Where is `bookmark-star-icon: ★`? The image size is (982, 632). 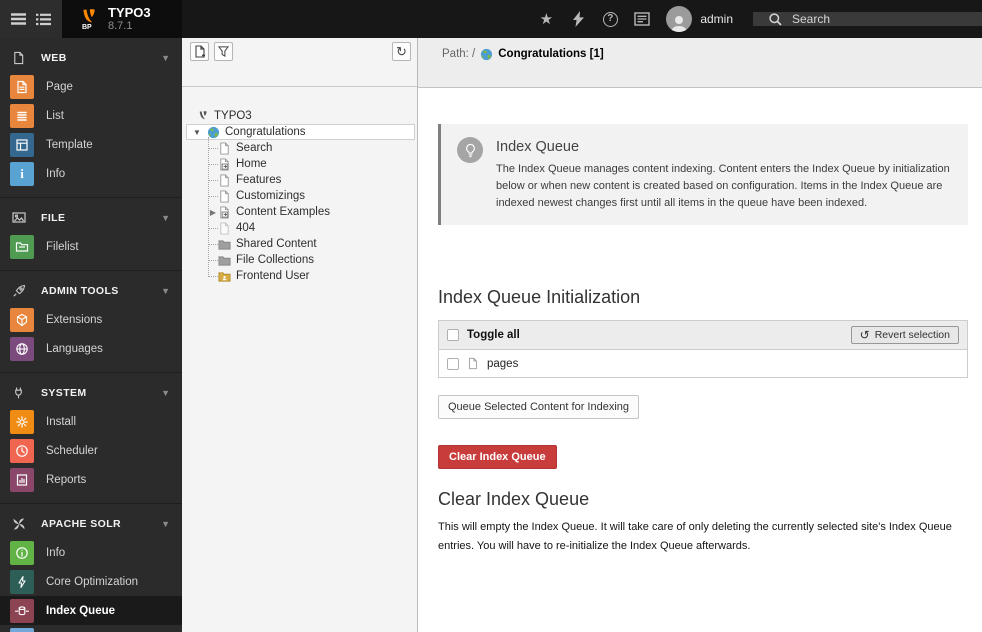 bookmark-star-icon: ★ is located at coordinates (546, 19).